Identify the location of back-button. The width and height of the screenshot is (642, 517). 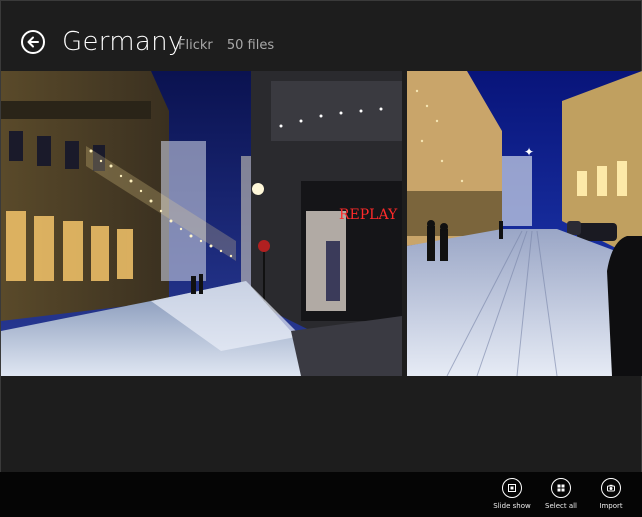
(33, 42).